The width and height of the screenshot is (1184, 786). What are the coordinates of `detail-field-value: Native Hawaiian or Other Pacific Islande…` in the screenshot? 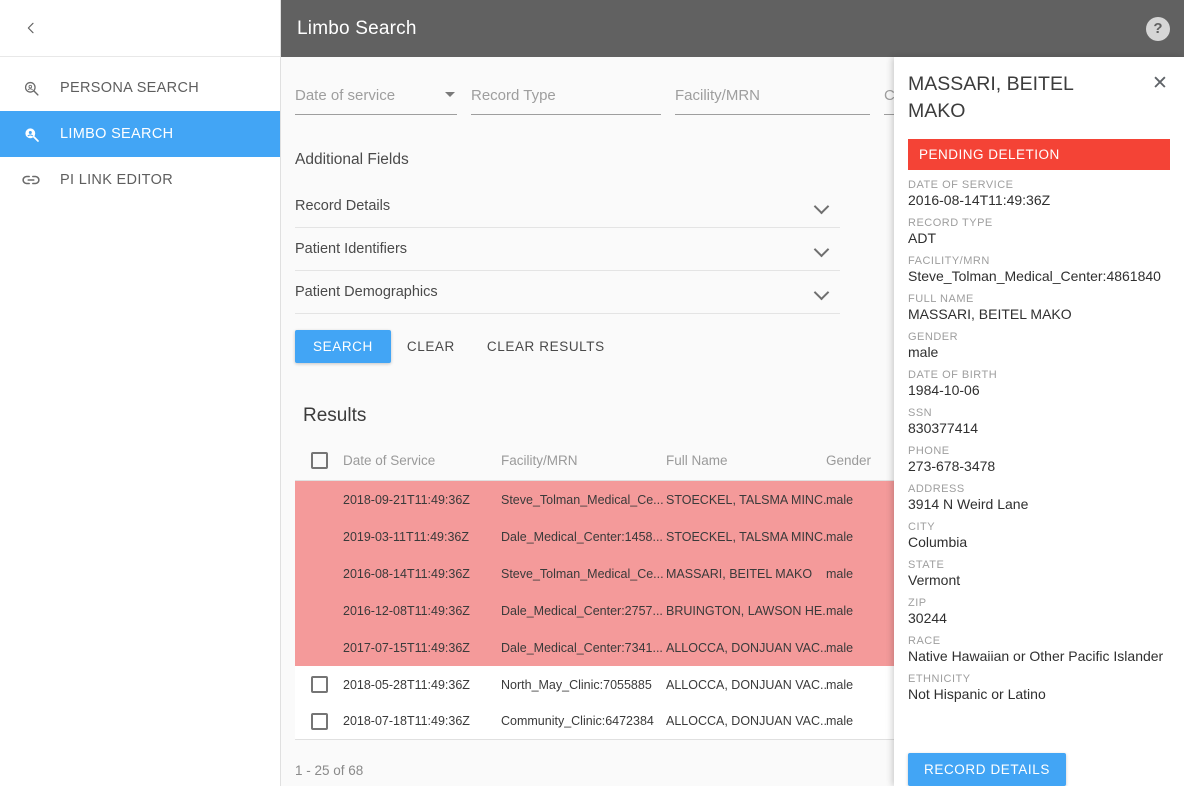 It's located at (1036, 656).